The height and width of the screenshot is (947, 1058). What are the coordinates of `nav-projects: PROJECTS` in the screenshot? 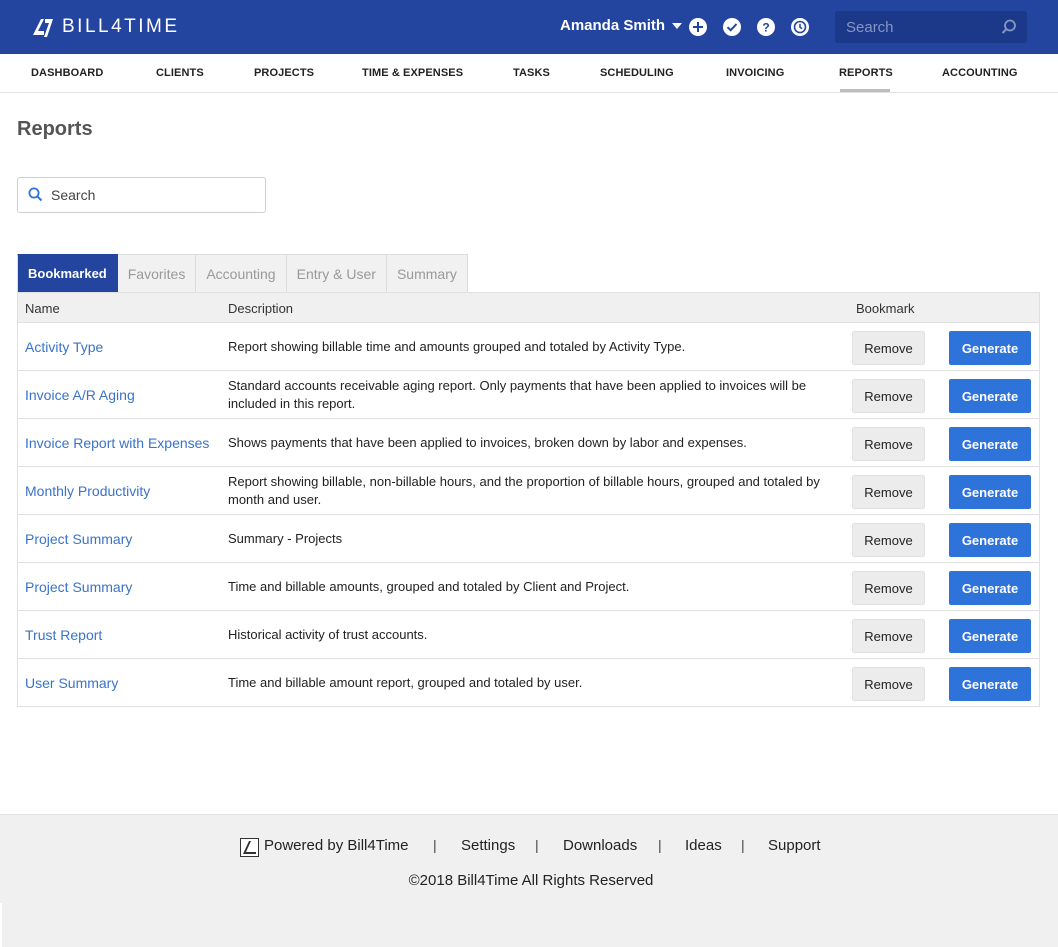 It's located at (284, 73).